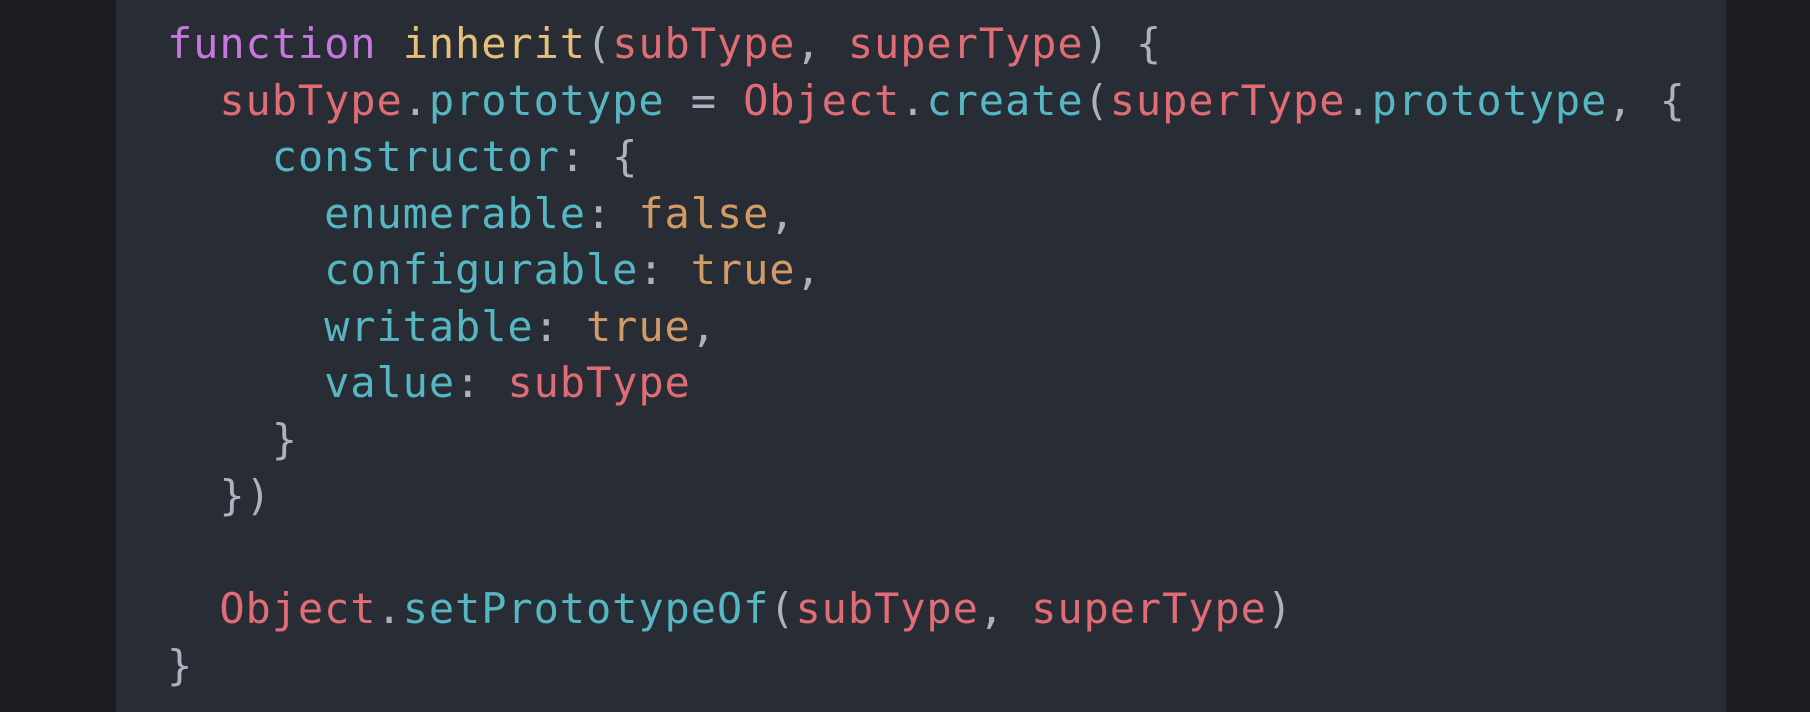  Describe the element at coordinates (1123, 43) in the screenshot. I see `code-token-punct: ) {` at that location.